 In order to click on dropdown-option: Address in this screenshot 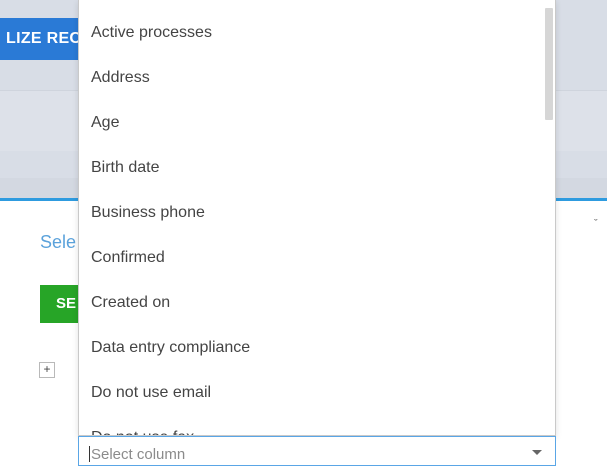, I will do `click(120, 89)`.